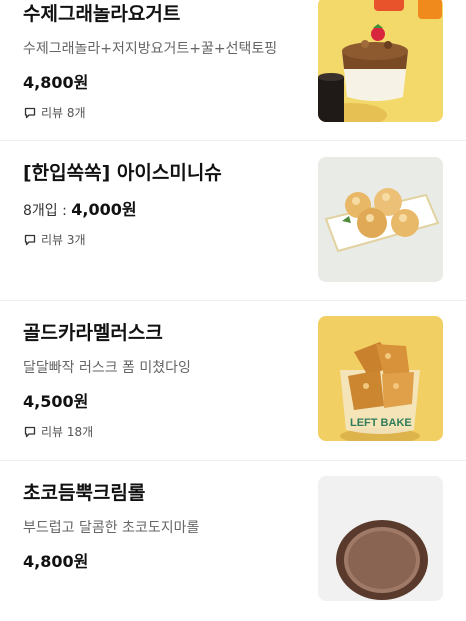 This screenshot has height=621, width=466. I want to click on menu-item-reviews: 리뷰 18개, so click(58, 431).